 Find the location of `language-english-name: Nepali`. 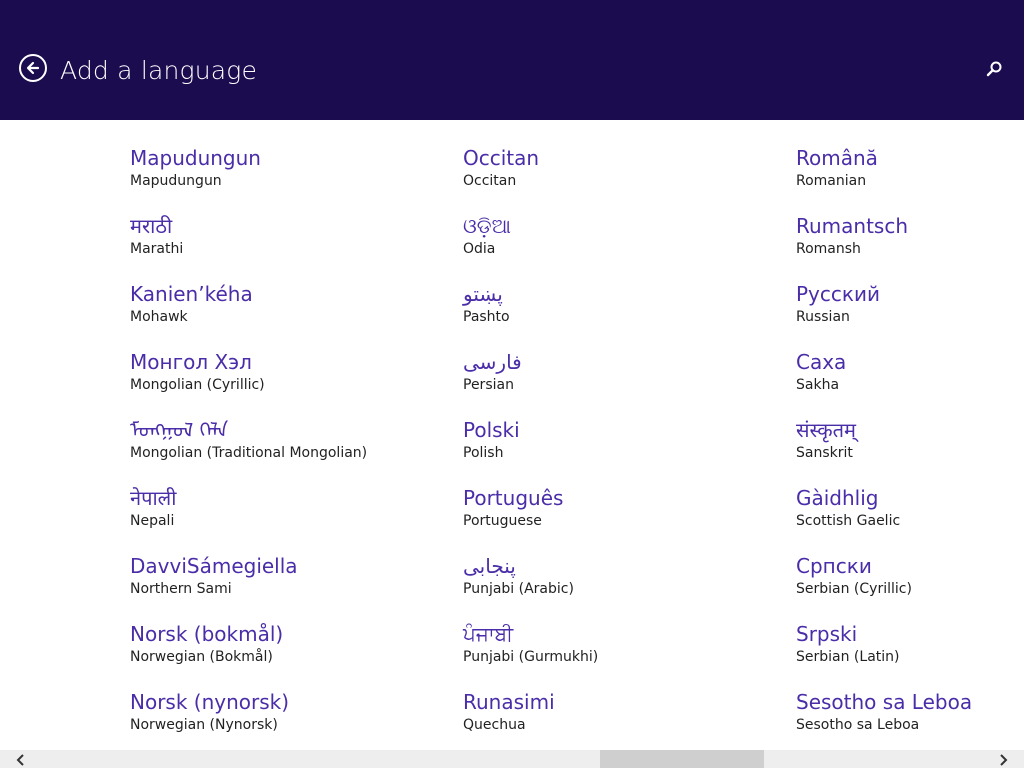

language-english-name: Nepali is located at coordinates (152, 521).